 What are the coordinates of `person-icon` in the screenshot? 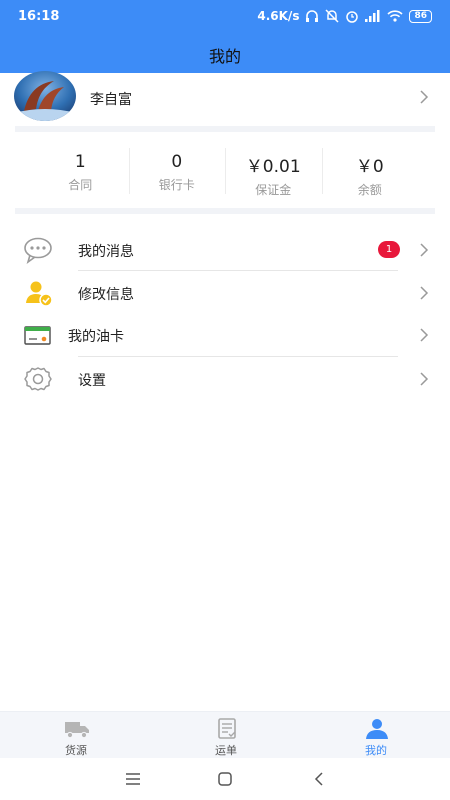 It's located at (377, 729).